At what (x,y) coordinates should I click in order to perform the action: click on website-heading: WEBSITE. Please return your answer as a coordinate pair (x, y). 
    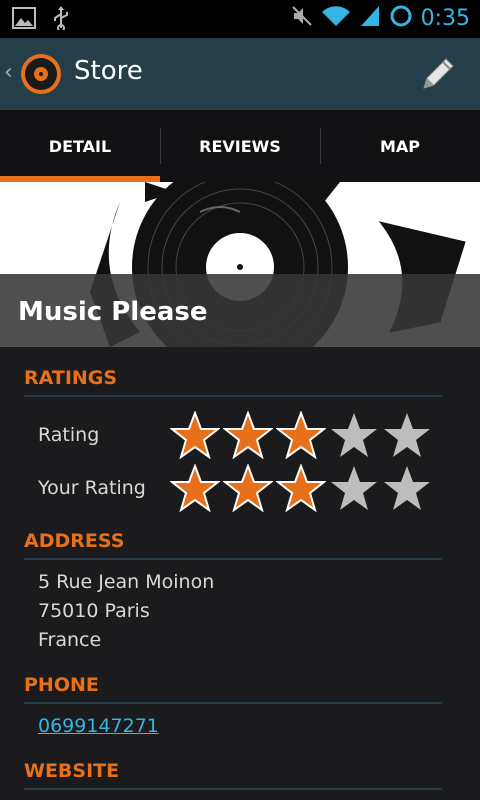
    Looking at the image, I should click on (233, 775).